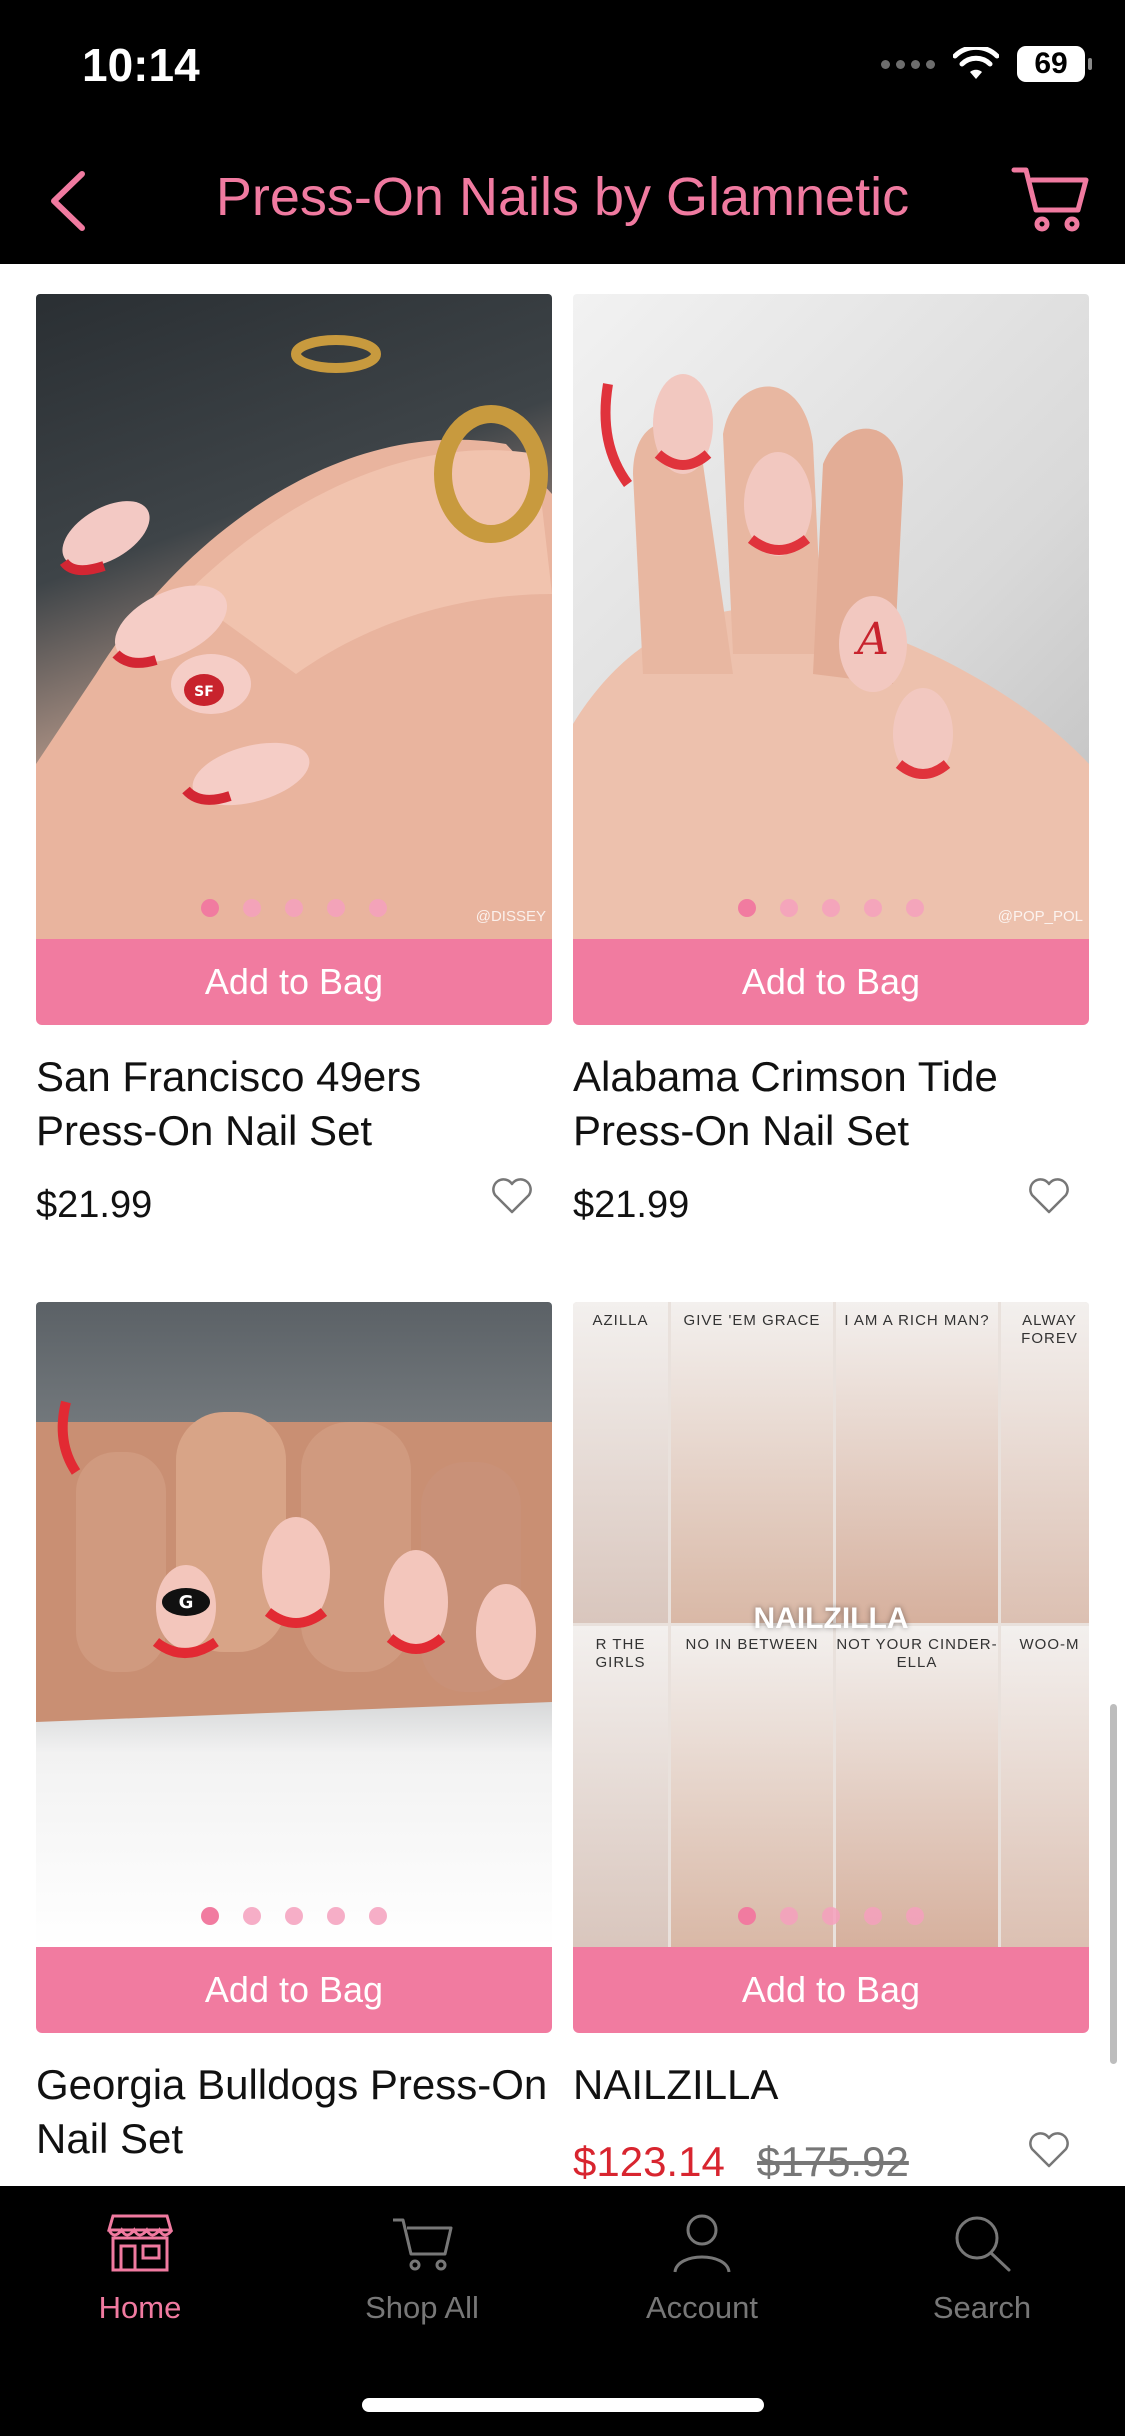 The height and width of the screenshot is (2436, 1125). What do you see at coordinates (983, 2244) in the screenshot?
I see `magnifier-icon` at bounding box center [983, 2244].